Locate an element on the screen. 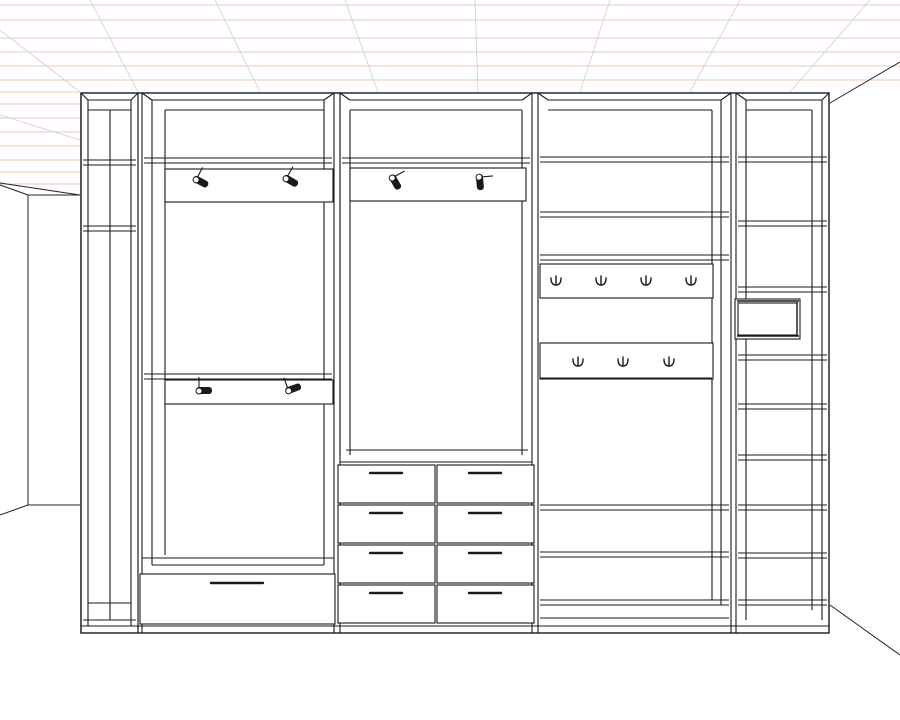  appliance-box is located at coordinates (767, 319).